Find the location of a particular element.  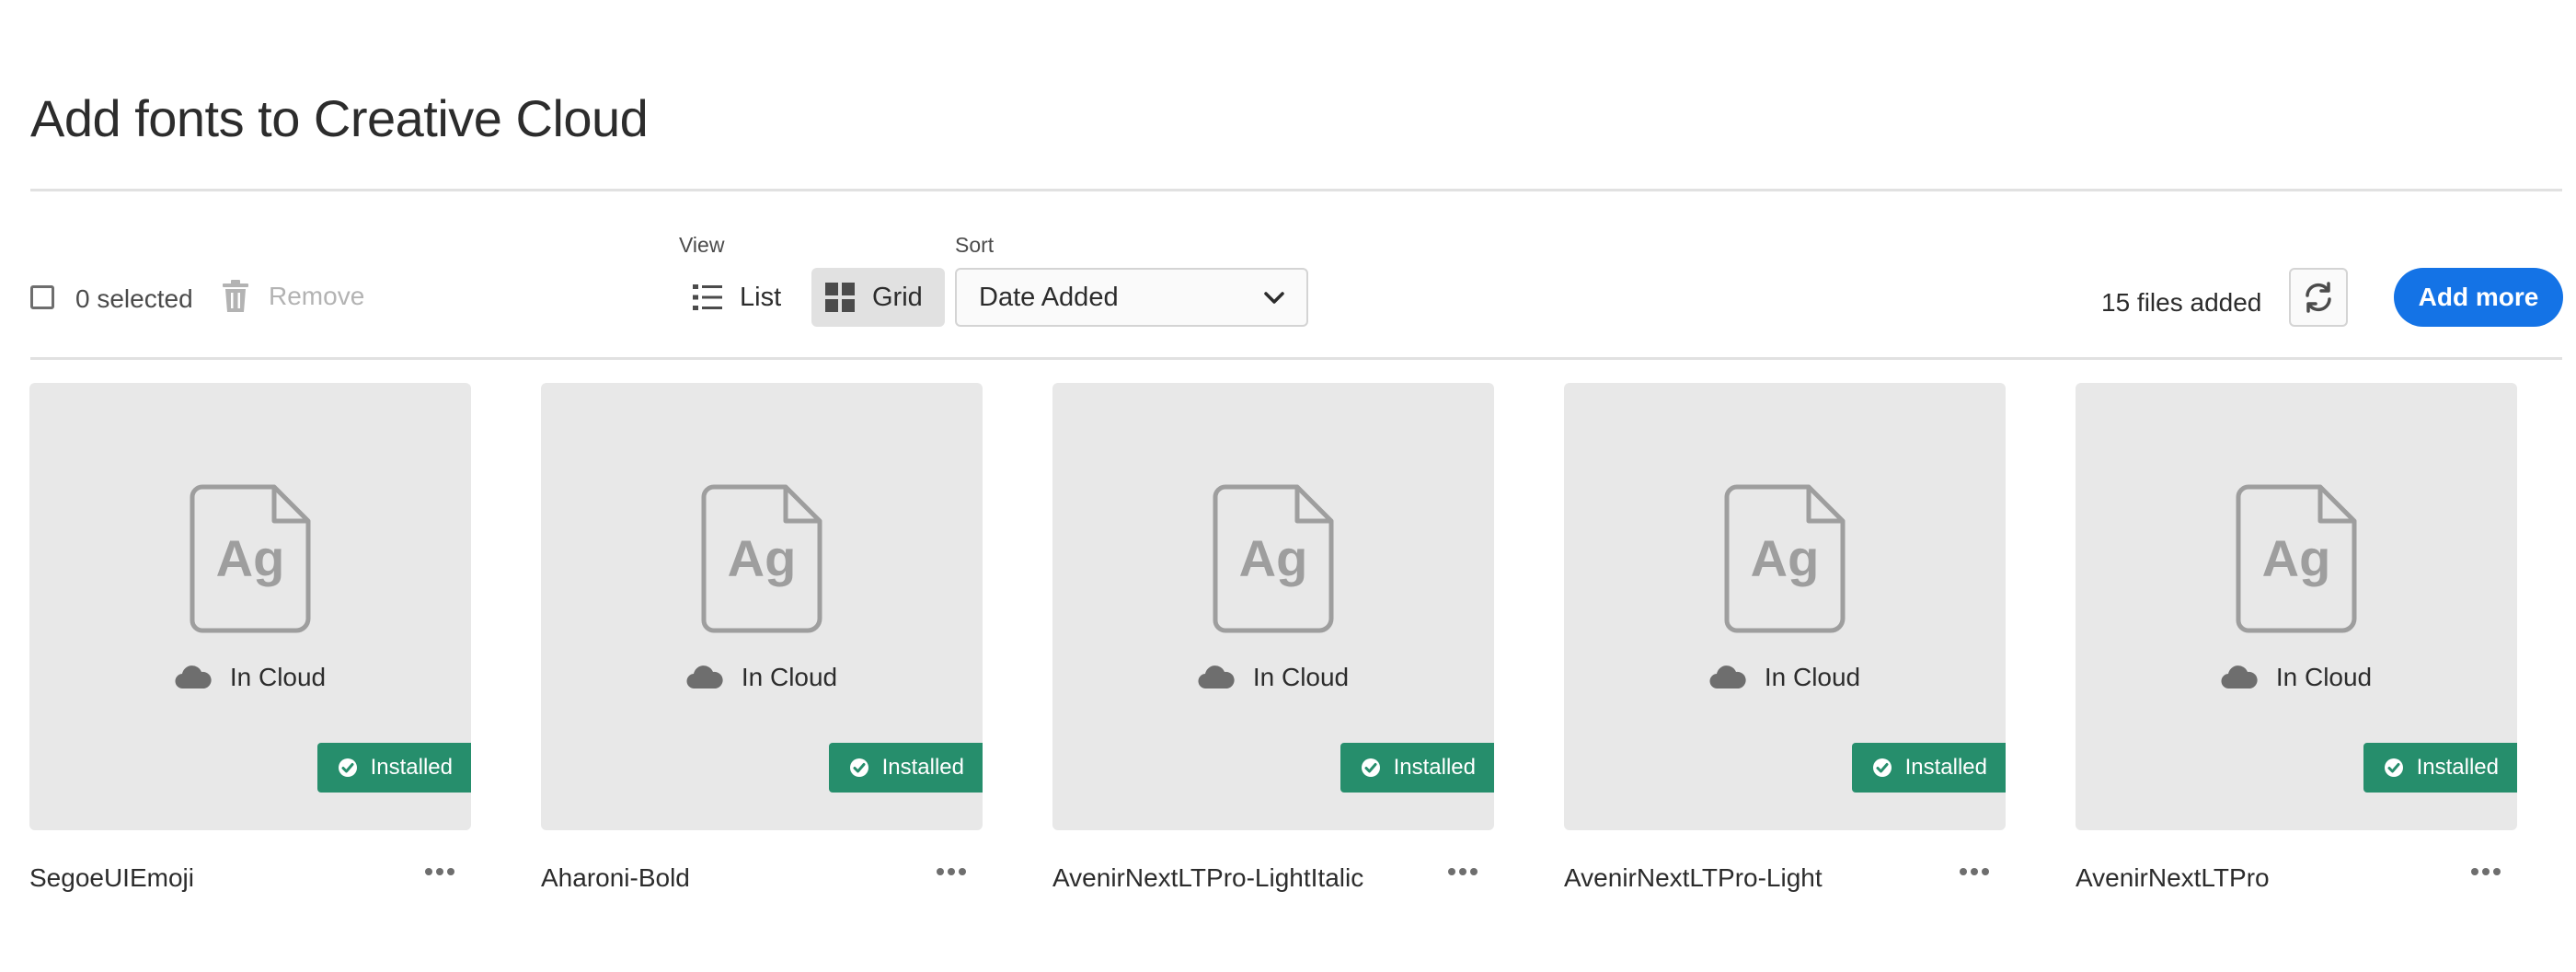

list-view-label: List is located at coordinates (761, 297).